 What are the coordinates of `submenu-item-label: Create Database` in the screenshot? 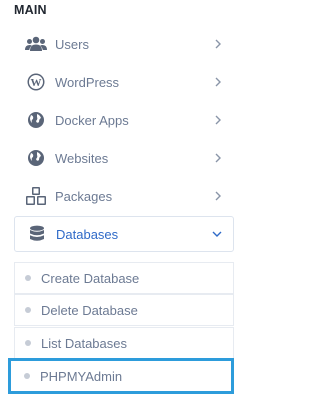 It's located at (90, 278).